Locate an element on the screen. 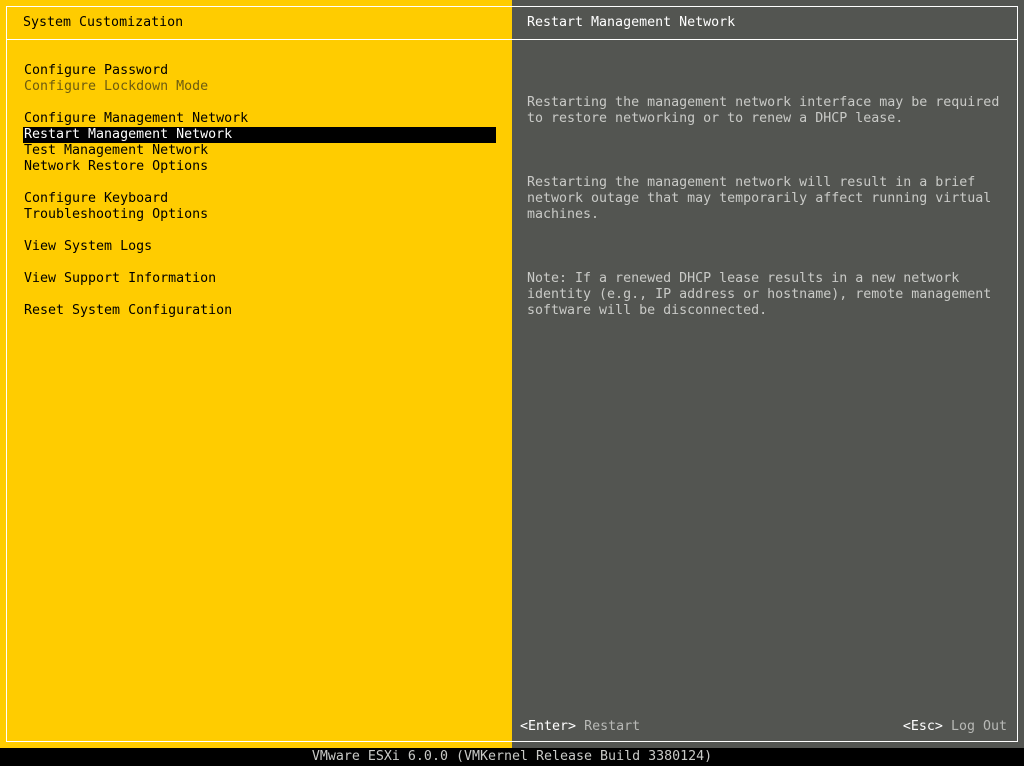 This screenshot has width=1024, height=766. enter-key-hint: <Enter> is located at coordinates (548, 726).